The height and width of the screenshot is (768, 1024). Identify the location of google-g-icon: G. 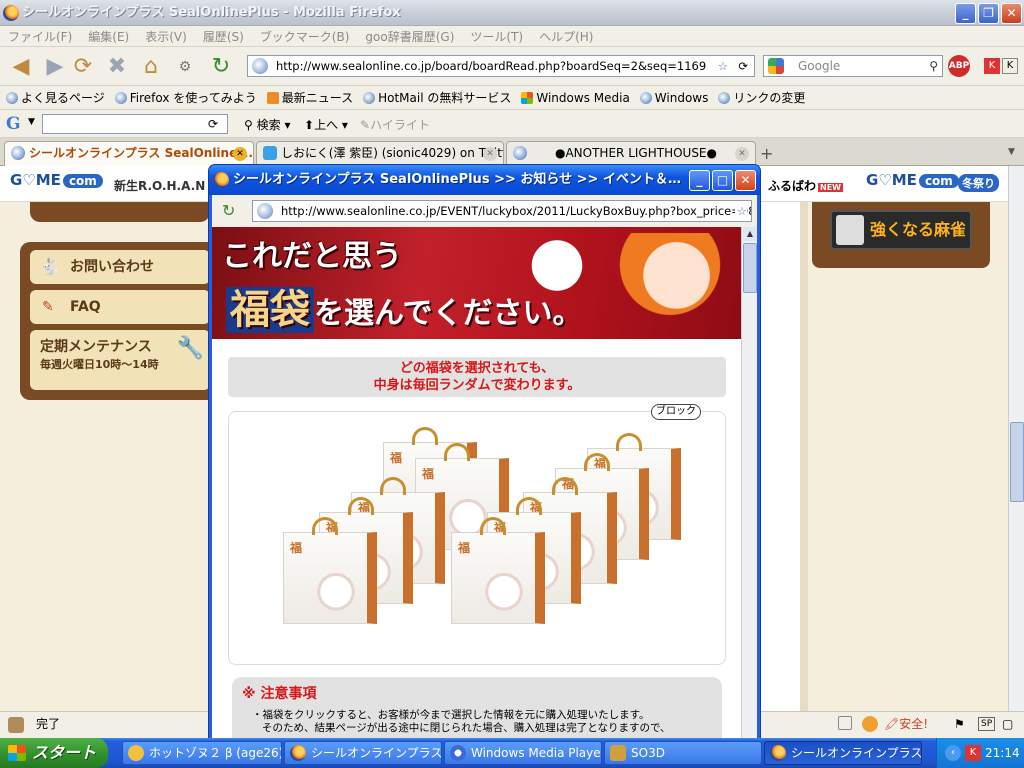
(13, 124).